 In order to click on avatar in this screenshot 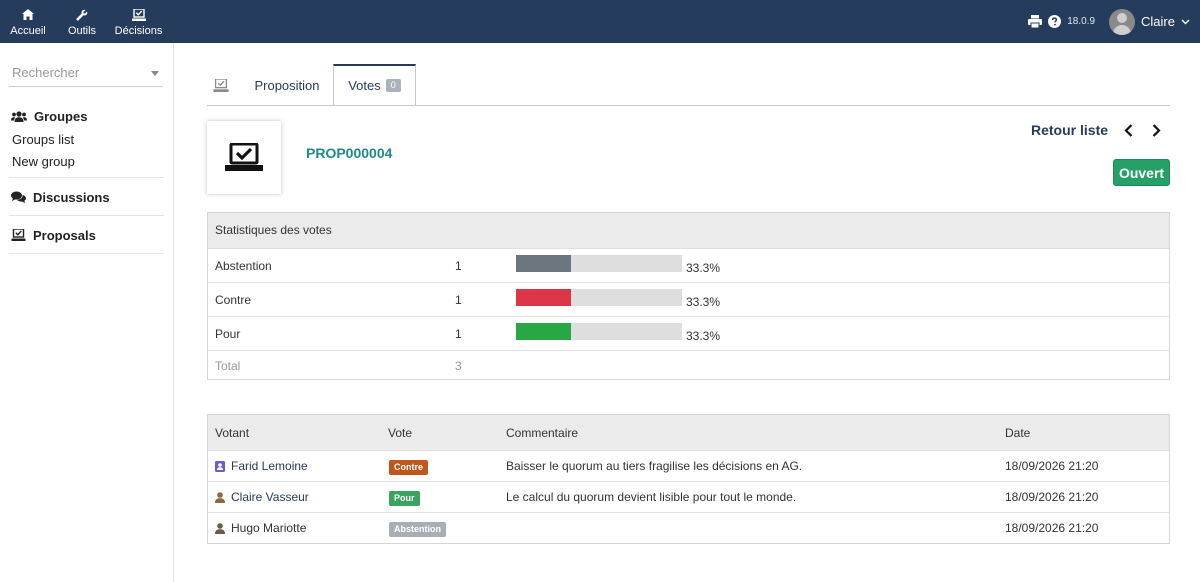, I will do `click(1122, 21)`.